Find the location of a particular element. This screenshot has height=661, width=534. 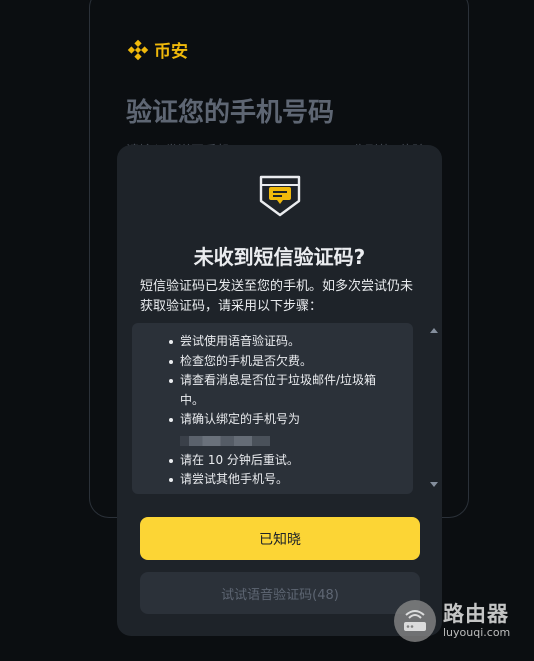

modal-description: 短信验证码已发送至您的手机。如多次尝试仍未获取验证码，请采用以下步骤： is located at coordinates (277, 296).